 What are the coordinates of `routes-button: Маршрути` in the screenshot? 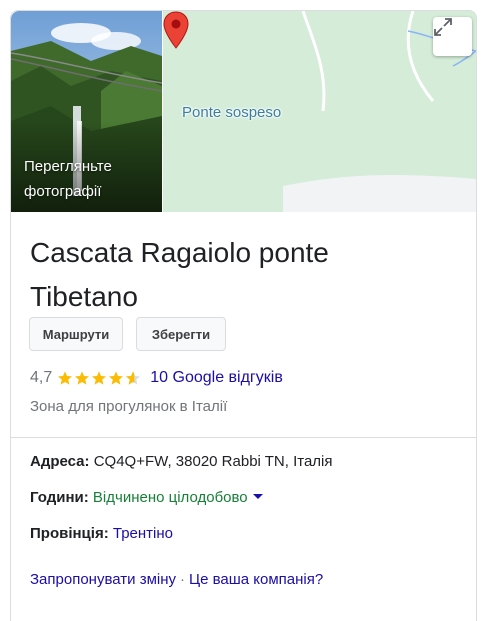 It's located at (76, 334).